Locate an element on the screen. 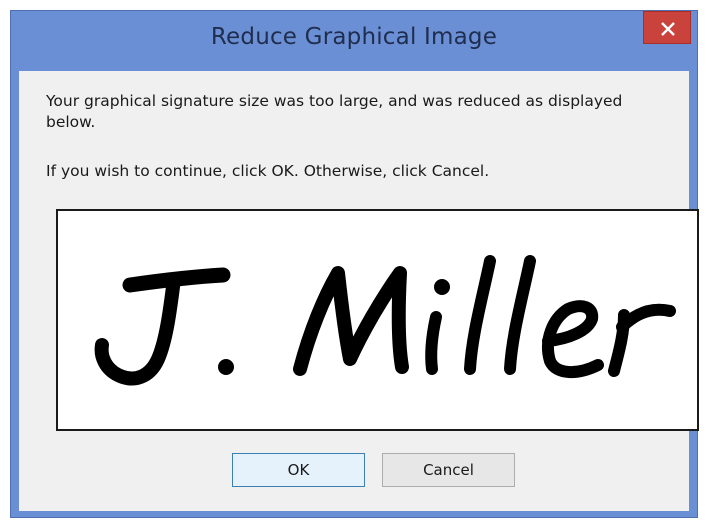  dialog-title: Reduce Graphical Image is located at coordinates (354, 37).